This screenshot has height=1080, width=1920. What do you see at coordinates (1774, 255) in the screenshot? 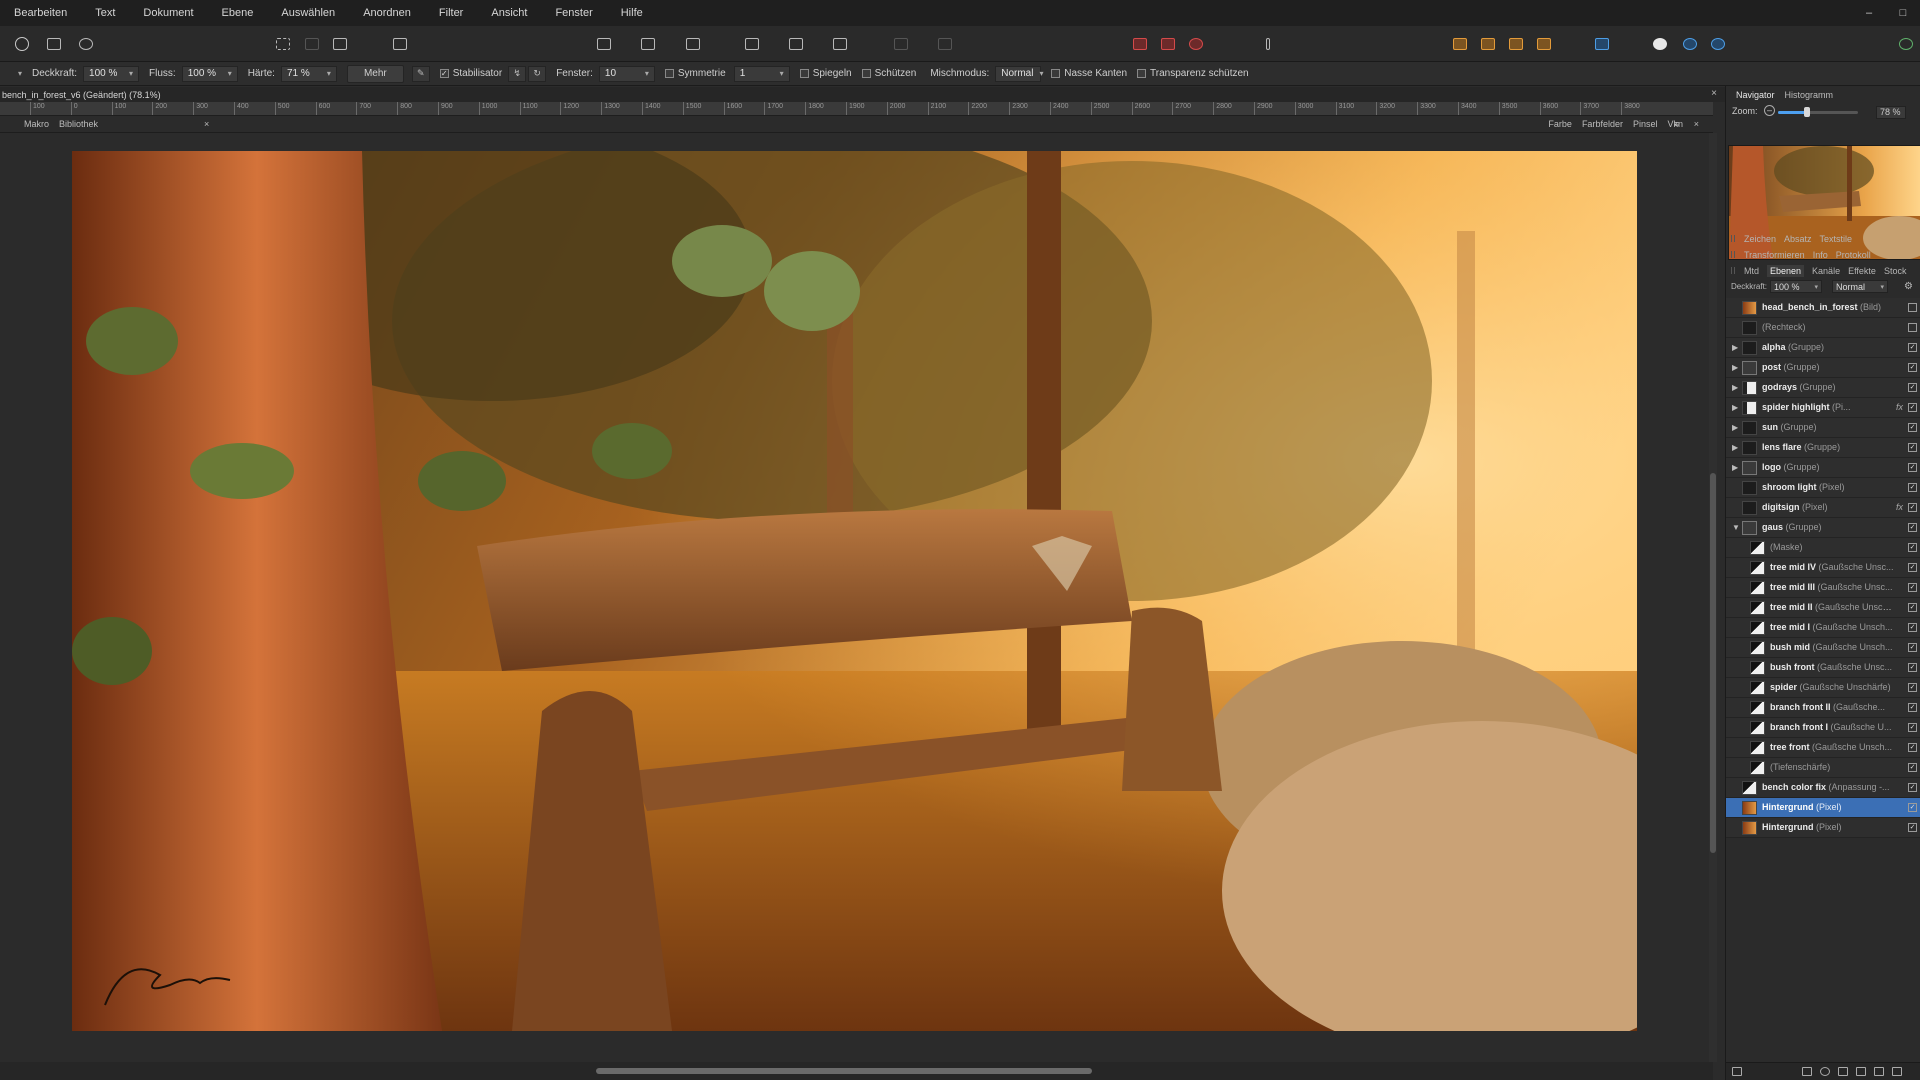
I see `tab-transformieren: Transformieren` at bounding box center [1774, 255].